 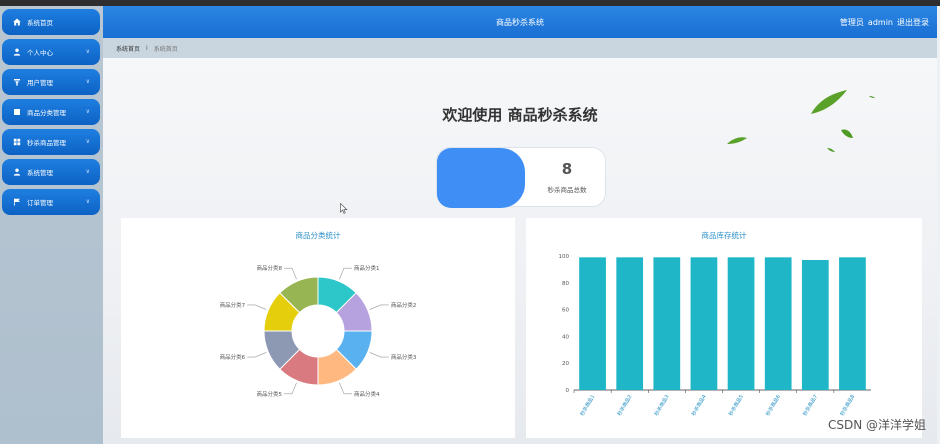 What do you see at coordinates (913, 22) in the screenshot?
I see `logout-link: 退出登录` at bounding box center [913, 22].